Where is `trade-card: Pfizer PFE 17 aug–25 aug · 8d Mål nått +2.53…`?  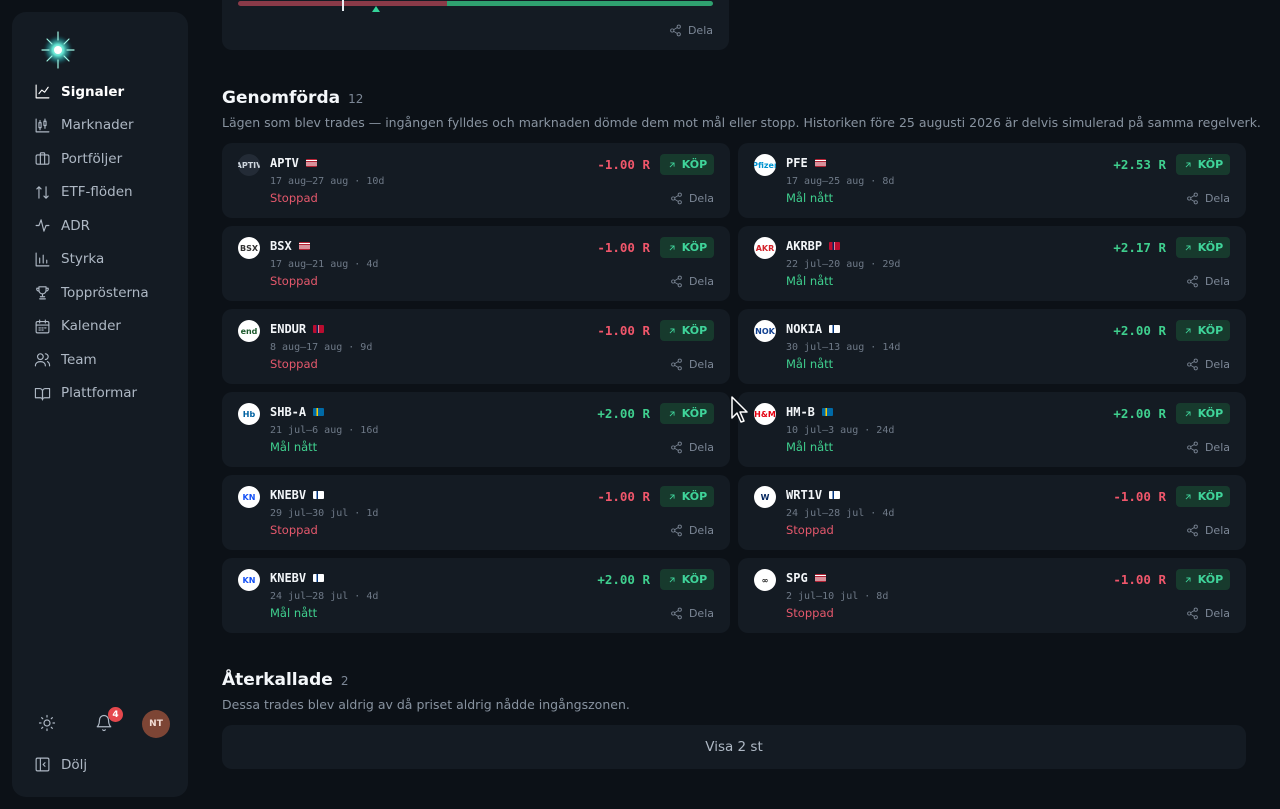
trade-card: Pfizer PFE 17 aug–25 aug · 8d Mål nått +2.53… is located at coordinates (992, 180).